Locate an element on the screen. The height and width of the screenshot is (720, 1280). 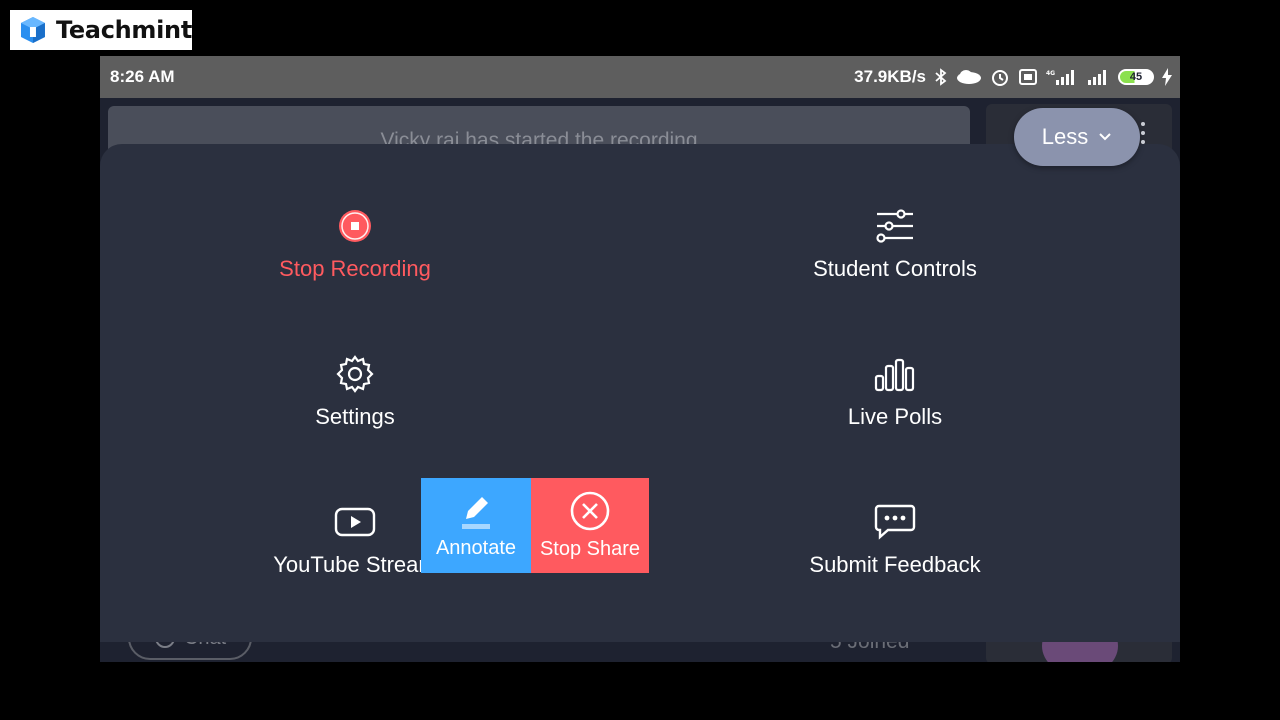
less-button: Less is located at coordinates (1077, 137).